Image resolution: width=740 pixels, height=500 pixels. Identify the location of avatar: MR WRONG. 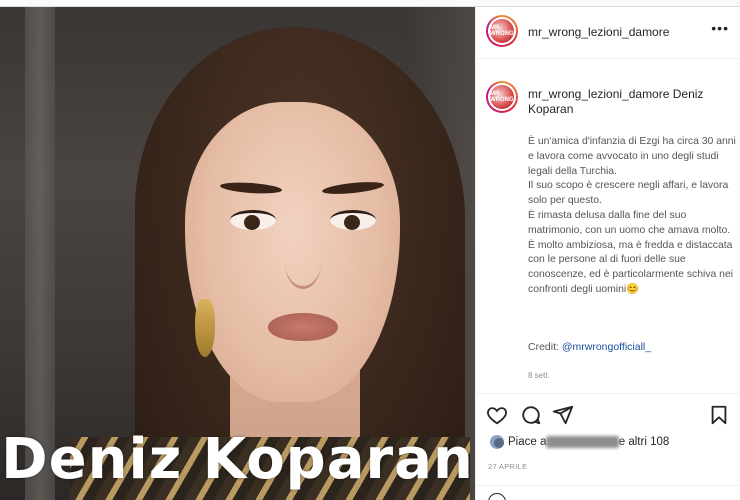
(502, 31).